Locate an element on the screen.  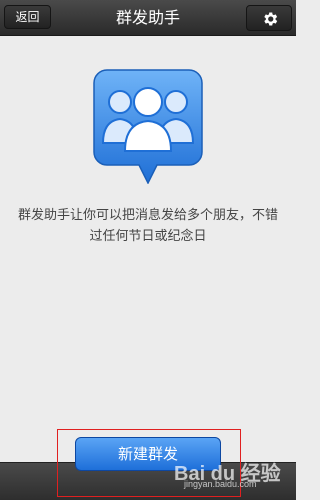
back-button: 返回 is located at coordinates (27, 17).